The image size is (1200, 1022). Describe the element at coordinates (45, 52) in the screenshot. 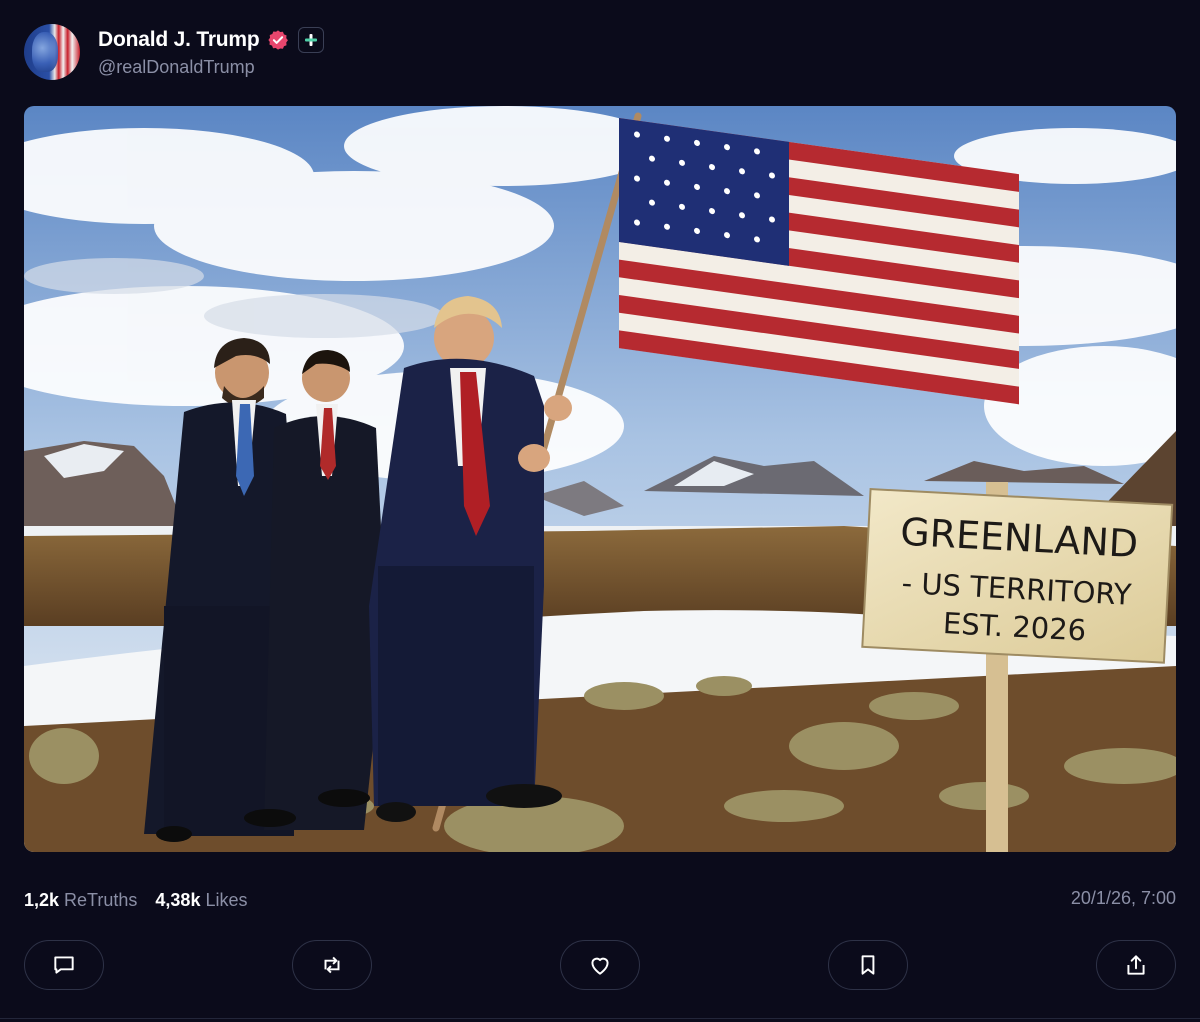

I see `avatar-portrait` at that location.